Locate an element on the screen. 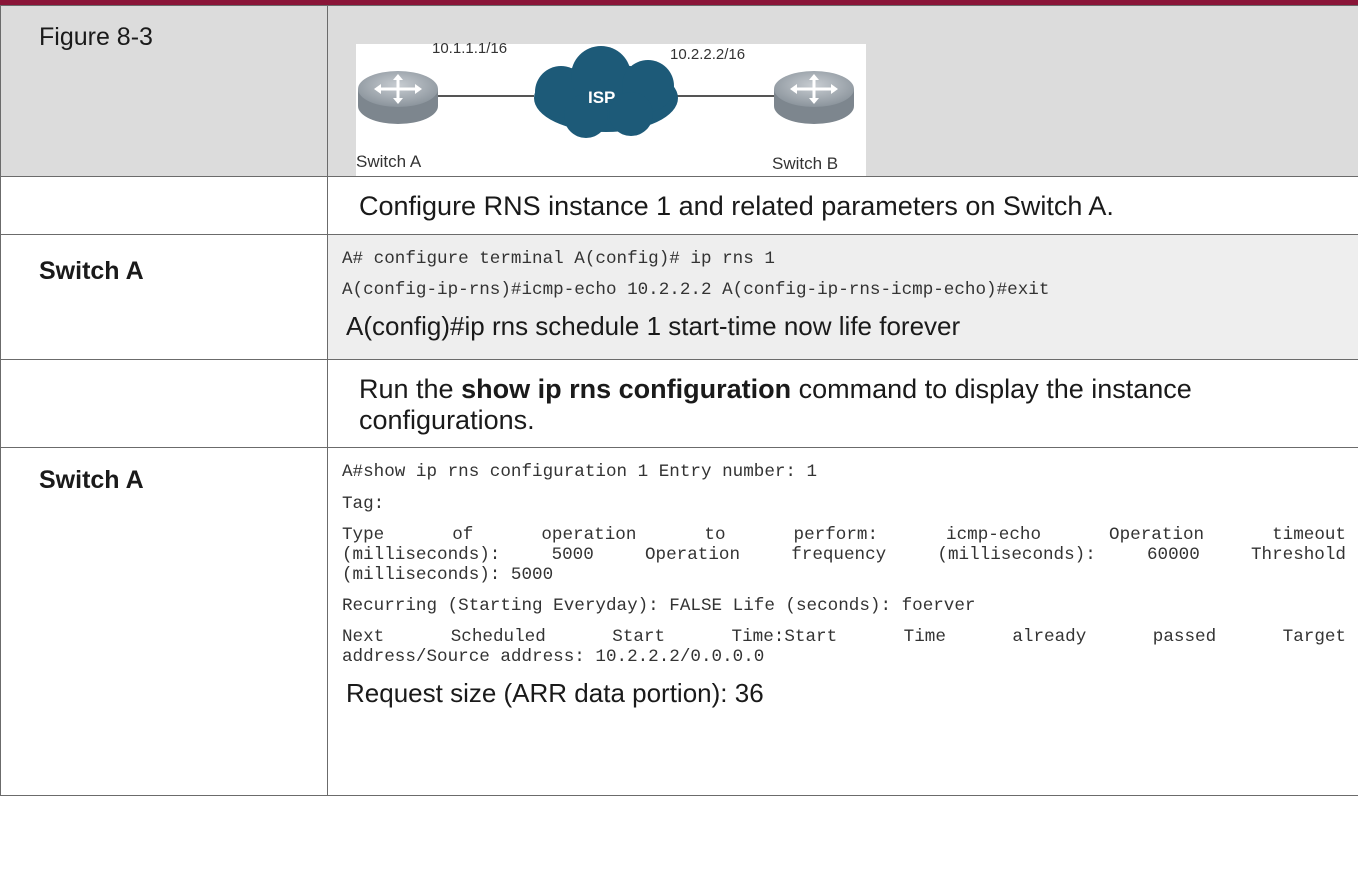 The width and height of the screenshot is (1358, 896). code-line: Request size (ARR data portion): 36 is located at coordinates (555, 693).